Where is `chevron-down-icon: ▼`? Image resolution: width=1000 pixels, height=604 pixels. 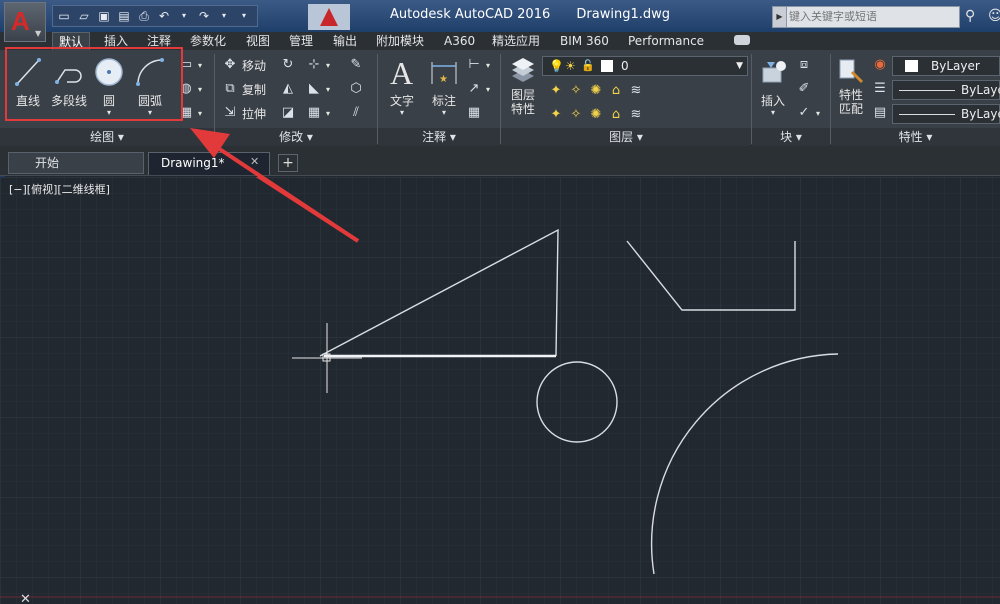 chevron-down-icon: ▼ is located at coordinates (38, 33).